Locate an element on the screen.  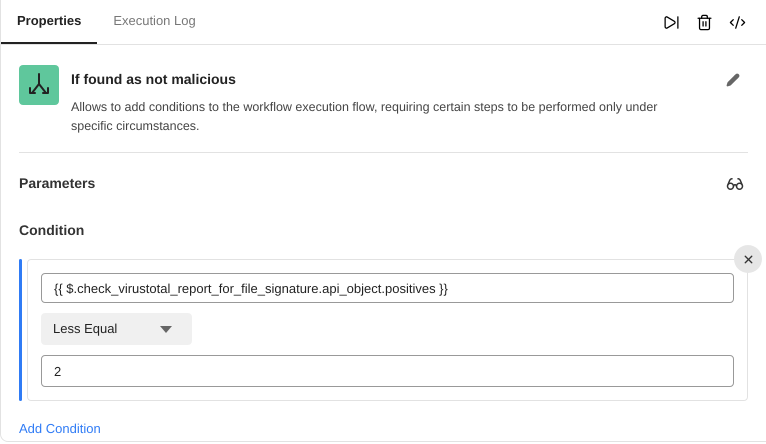
input-field: 2 is located at coordinates (387, 371).